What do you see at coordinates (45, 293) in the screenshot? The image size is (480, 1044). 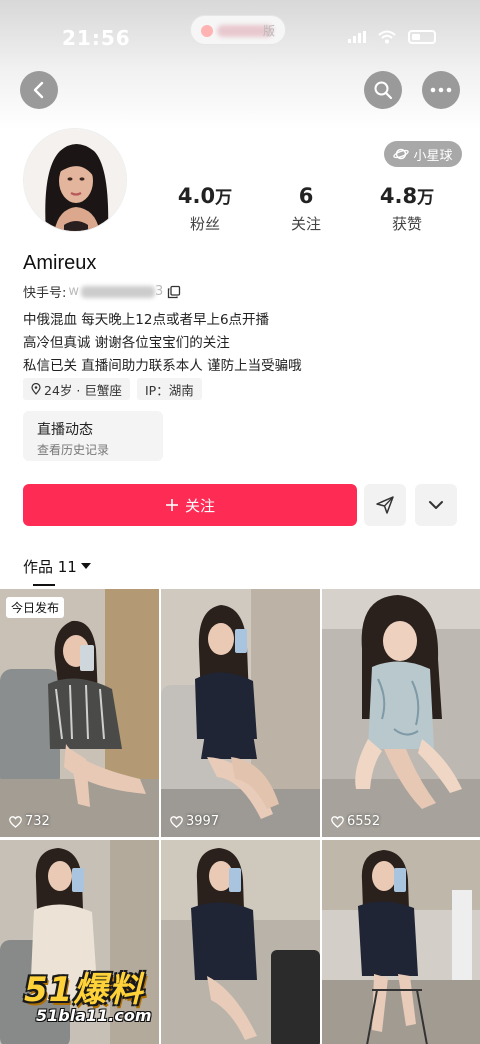 I see `user-id-label: 快手号:` at bounding box center [45, 293].